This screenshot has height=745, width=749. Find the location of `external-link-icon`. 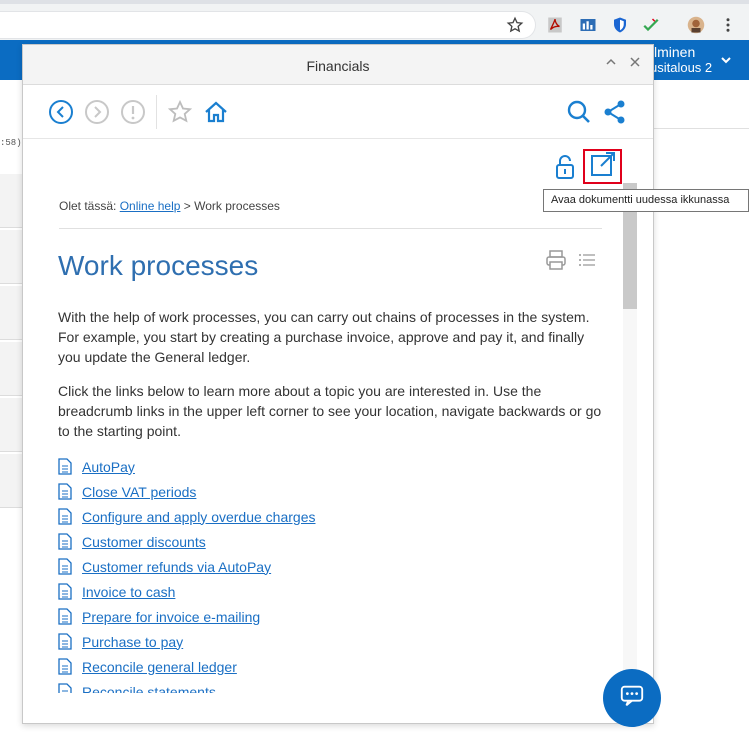

external-link-icon is located at coordinates (603, 166).